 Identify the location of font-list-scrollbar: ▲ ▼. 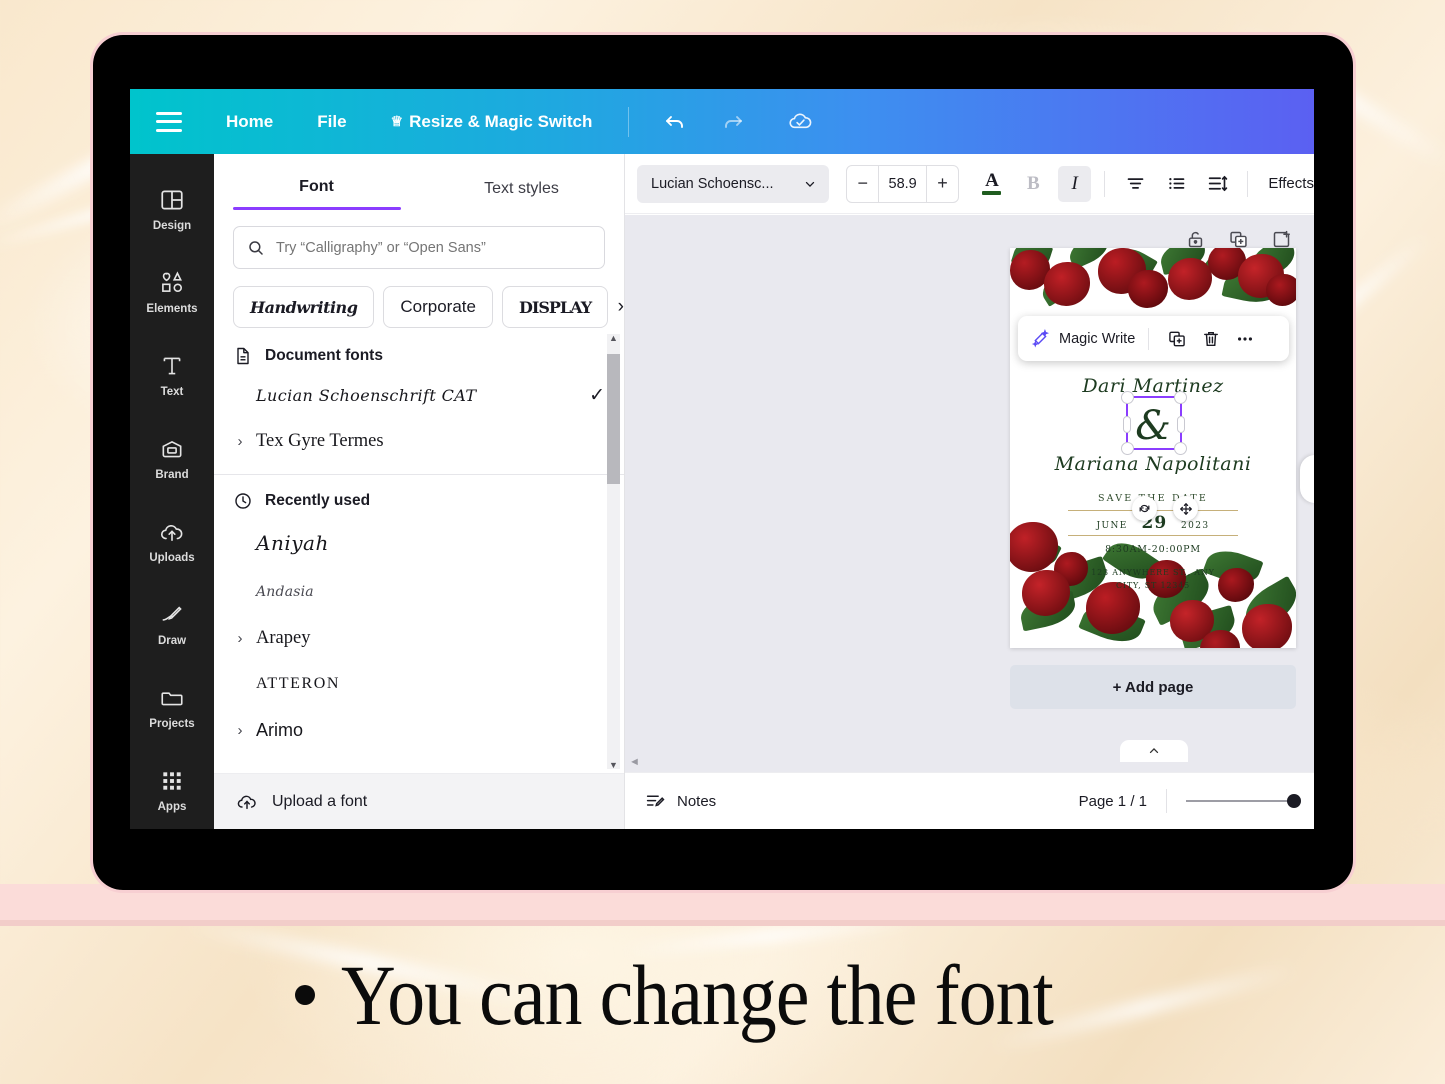
(613, 551).